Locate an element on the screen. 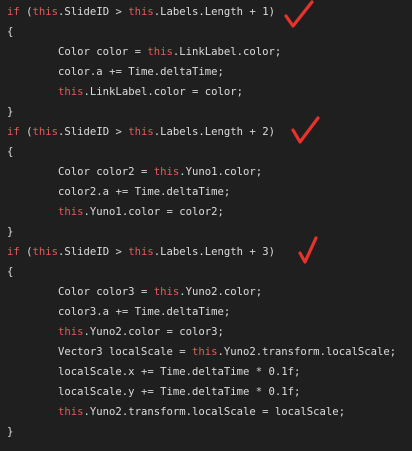 Image resolution: width=412 pixels, height=451 pixels. code-token: color2.a is located at coordinates (61, 192).